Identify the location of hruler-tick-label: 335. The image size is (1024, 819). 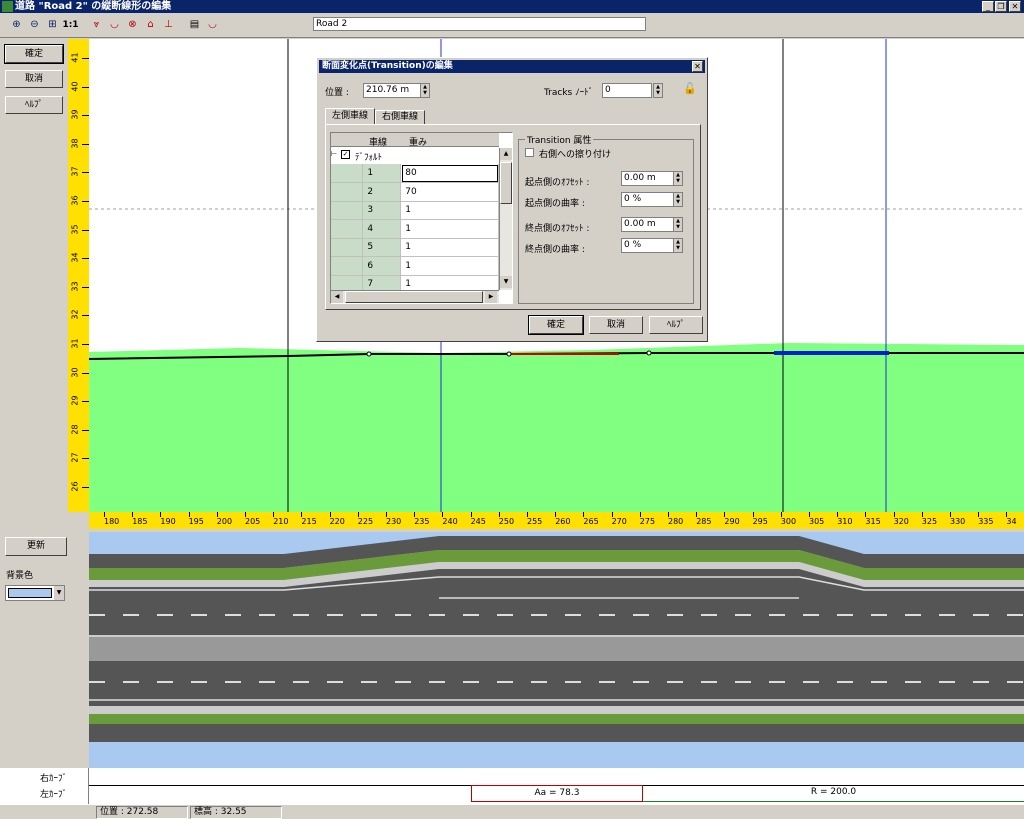
(986, 521).